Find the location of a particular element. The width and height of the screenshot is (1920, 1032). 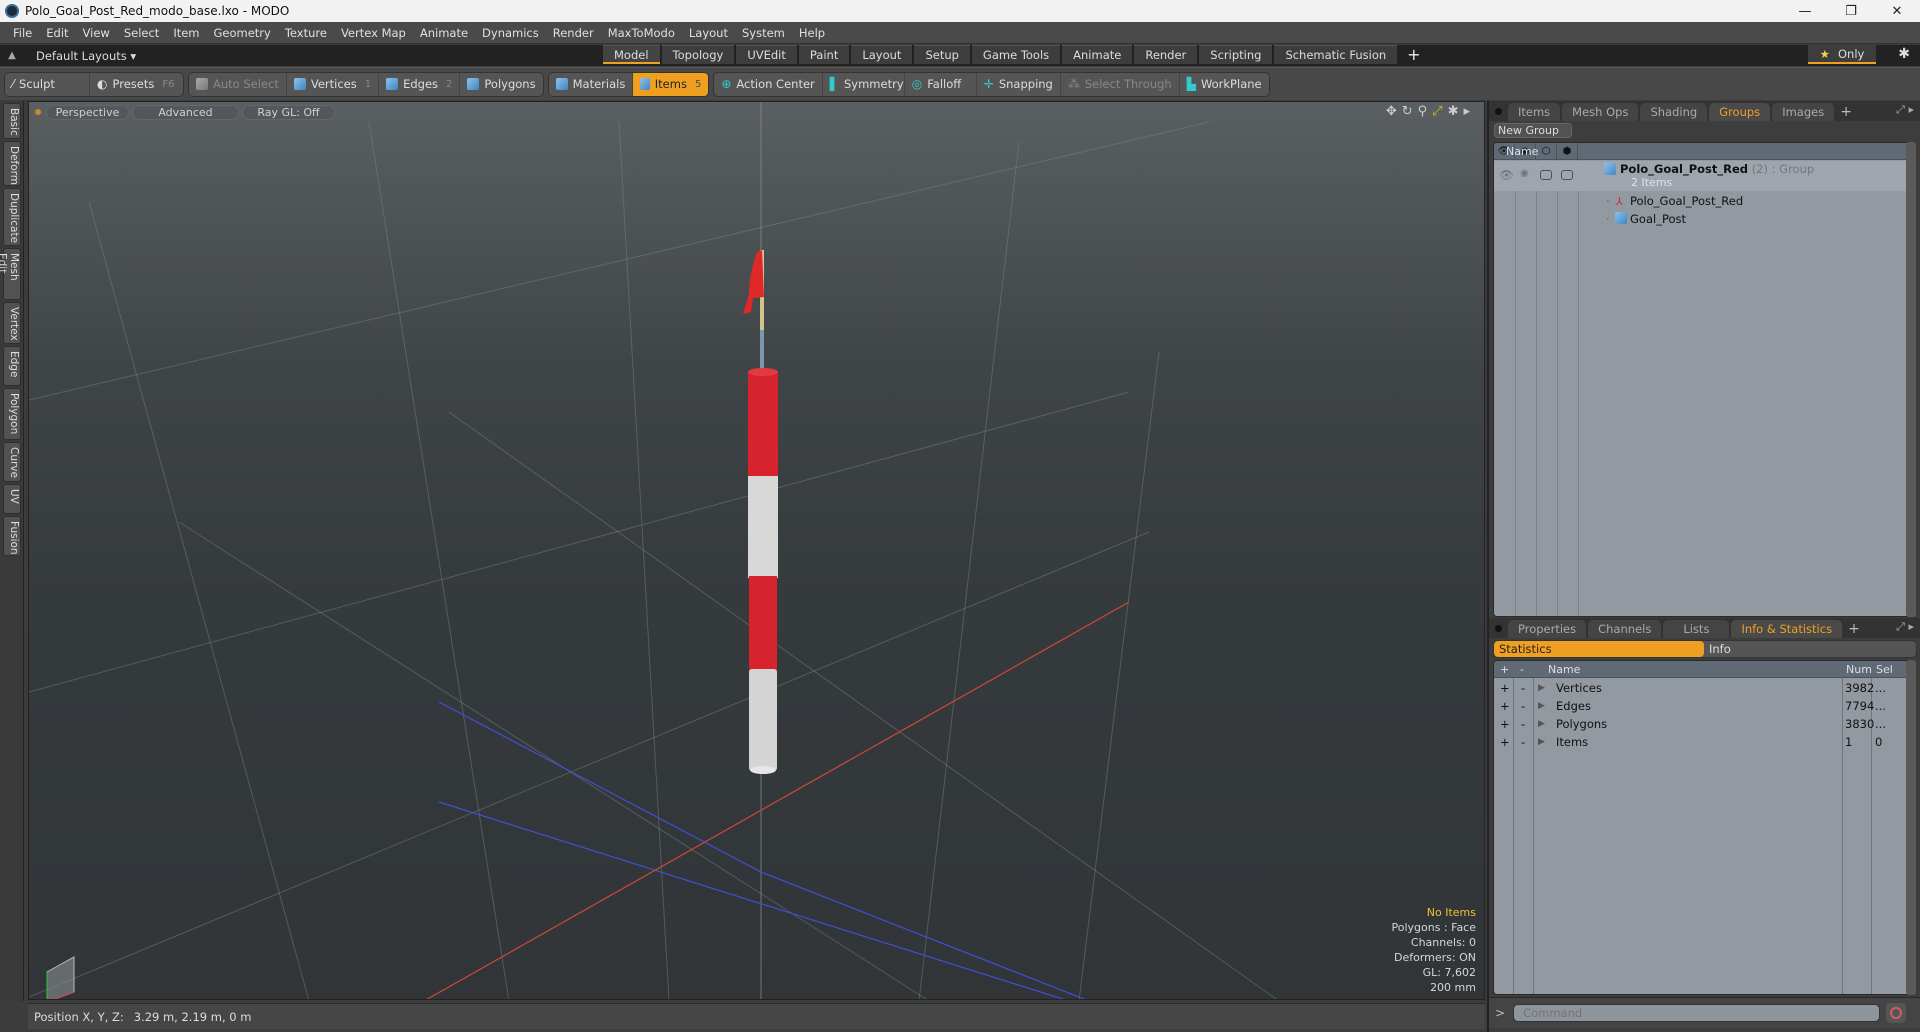

menu-geometry: Geometry is located at coordinates (242, 33).